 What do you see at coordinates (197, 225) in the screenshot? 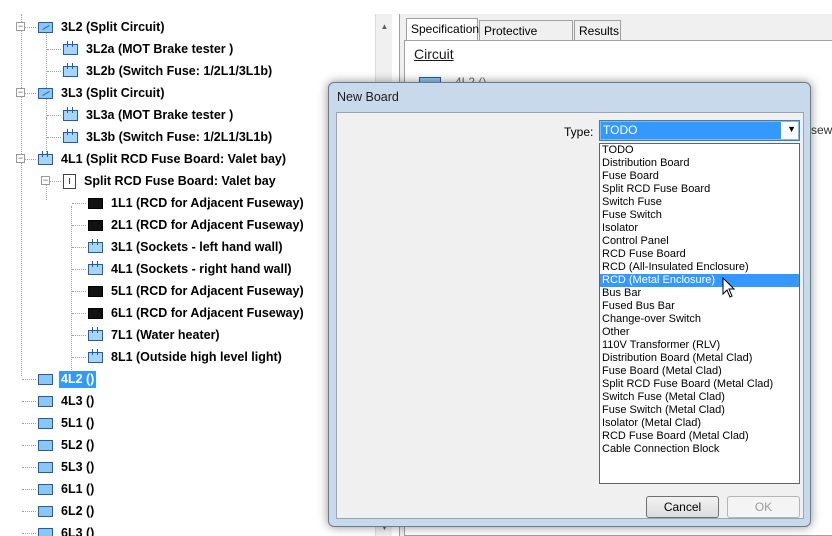
I see `tree-item: 2L1 (RCD for Adjacent Fuseway)` at bounding box center [197, 225].